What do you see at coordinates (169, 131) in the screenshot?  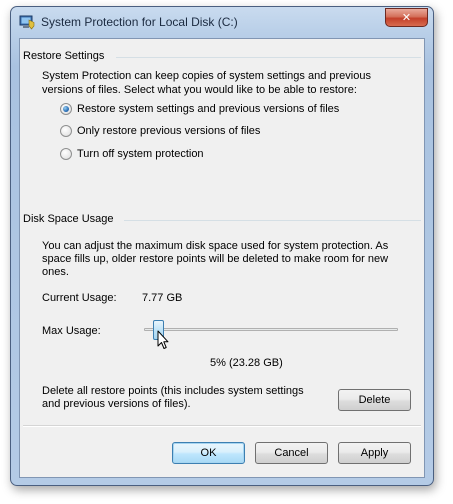 I see `radio-label: Only restore previous versions of files` at bounding box center [169, 131].